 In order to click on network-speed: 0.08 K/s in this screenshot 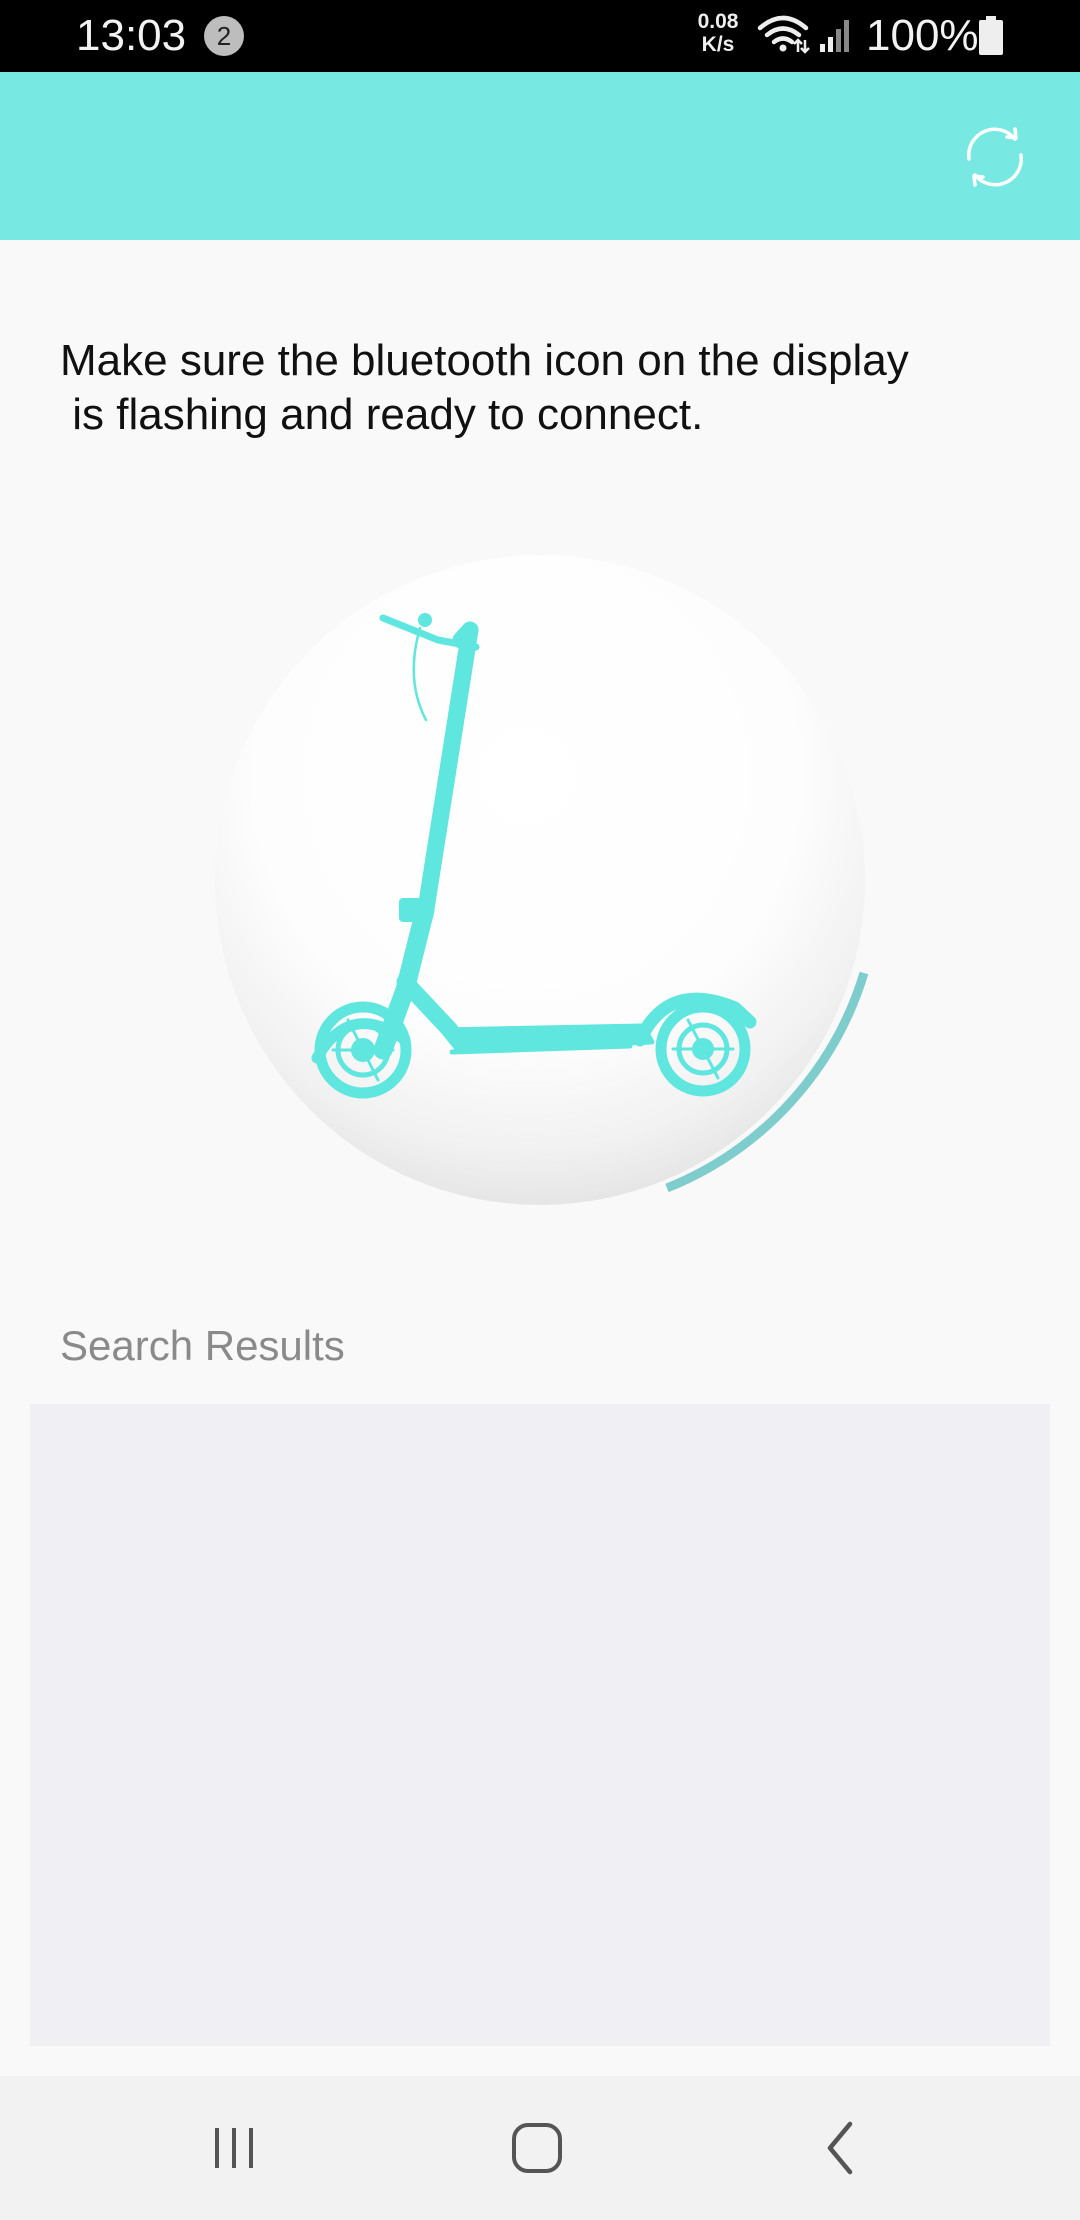, I will do `click(718, 33)`.